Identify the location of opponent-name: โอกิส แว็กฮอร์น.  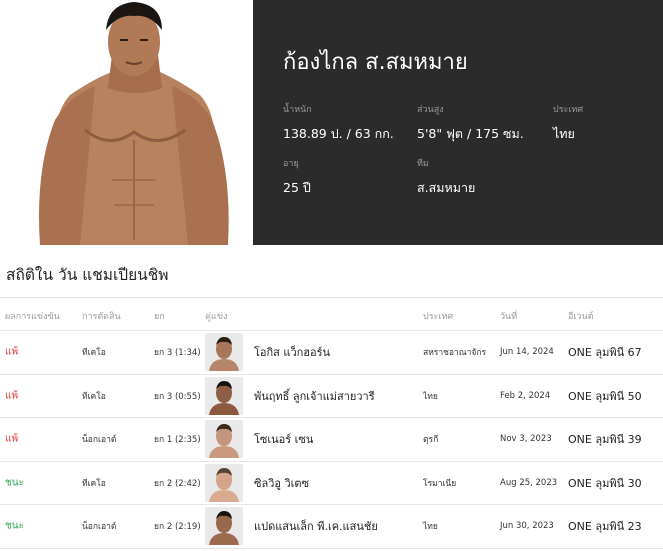
(292, 352).